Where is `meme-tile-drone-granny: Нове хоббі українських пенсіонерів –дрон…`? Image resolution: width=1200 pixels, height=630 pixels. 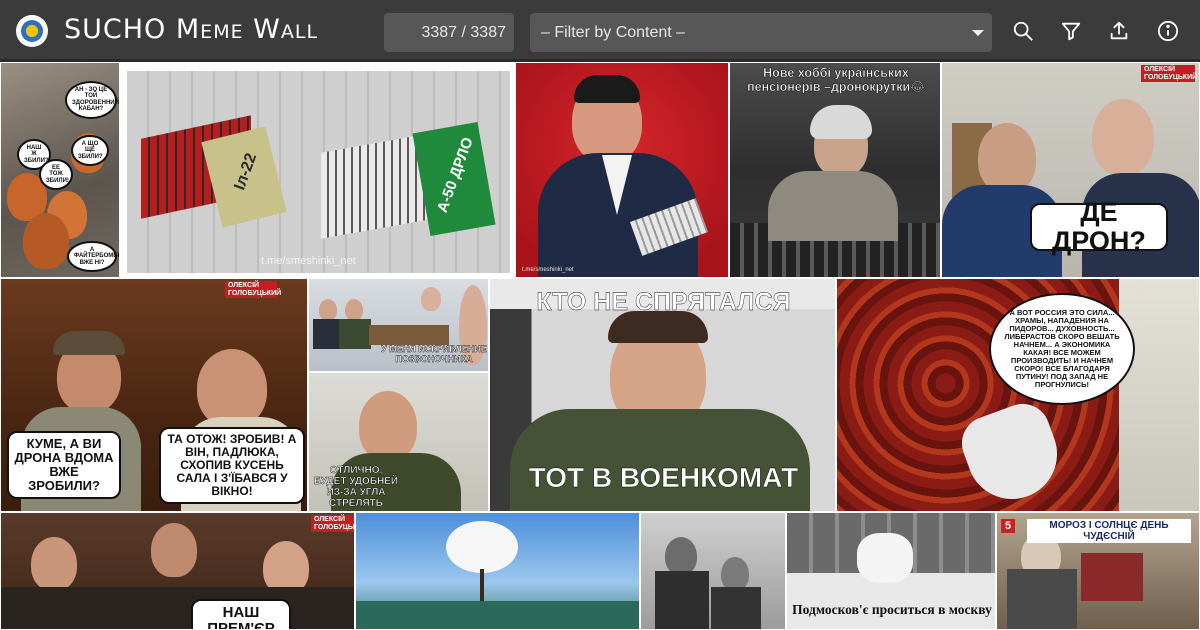 meme-tile-drone-granny: Нове хоббі українських пенсіонерів –дрон… is located at coordinates (835, 170).